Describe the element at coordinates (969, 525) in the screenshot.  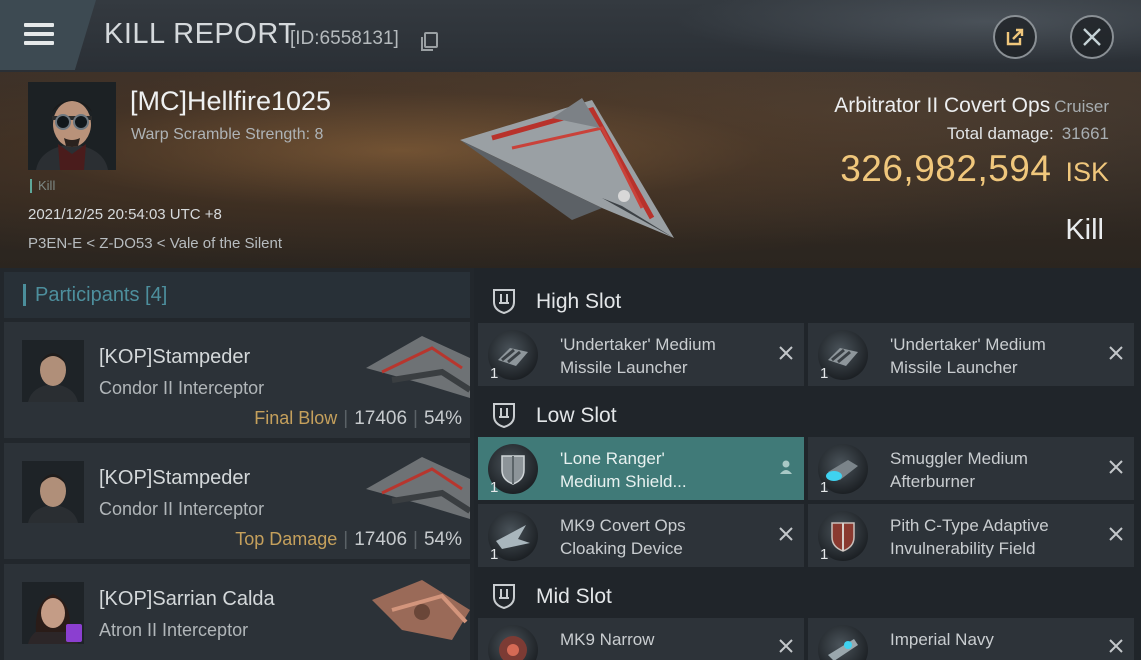
I see `item-name-line1: Pith C-Type Adaptive` at that location.